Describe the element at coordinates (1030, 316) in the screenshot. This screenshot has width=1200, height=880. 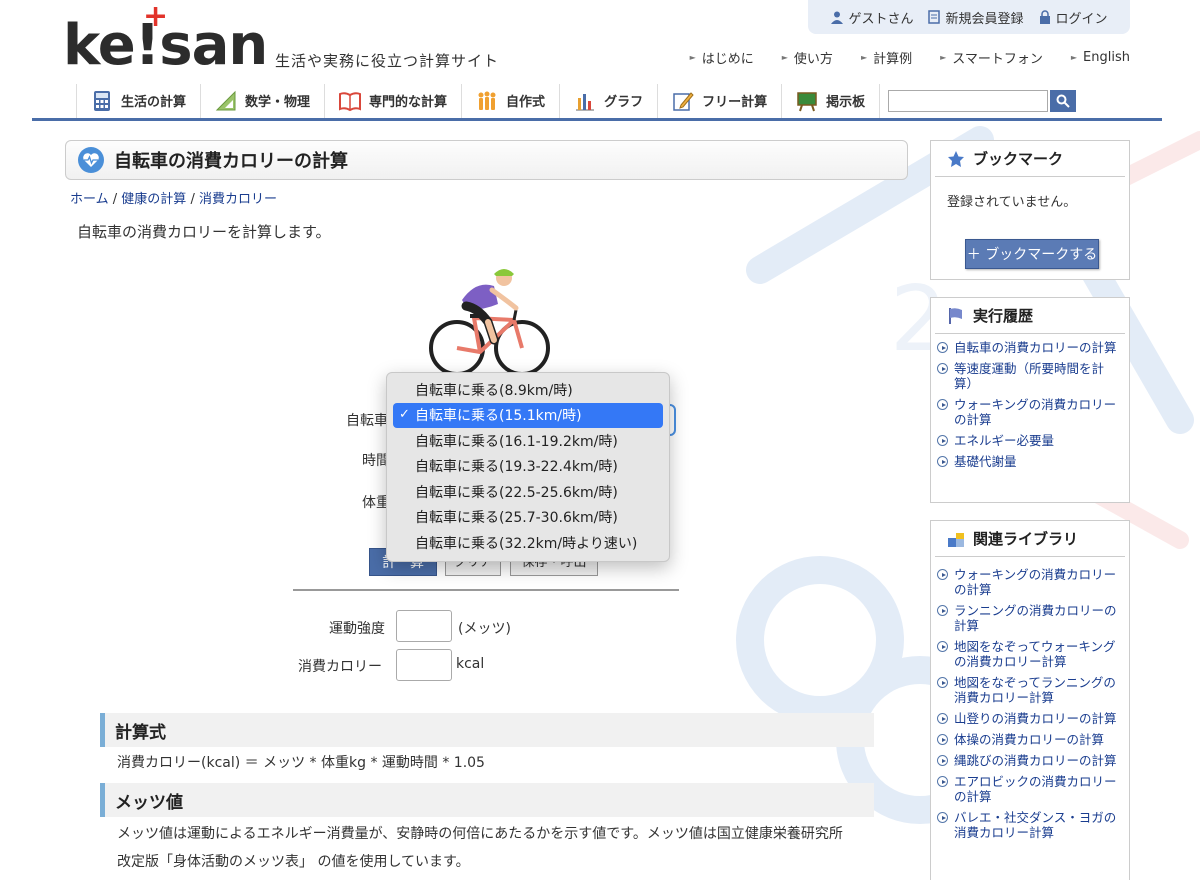
I see `history-header: 実行履歴` at that location.